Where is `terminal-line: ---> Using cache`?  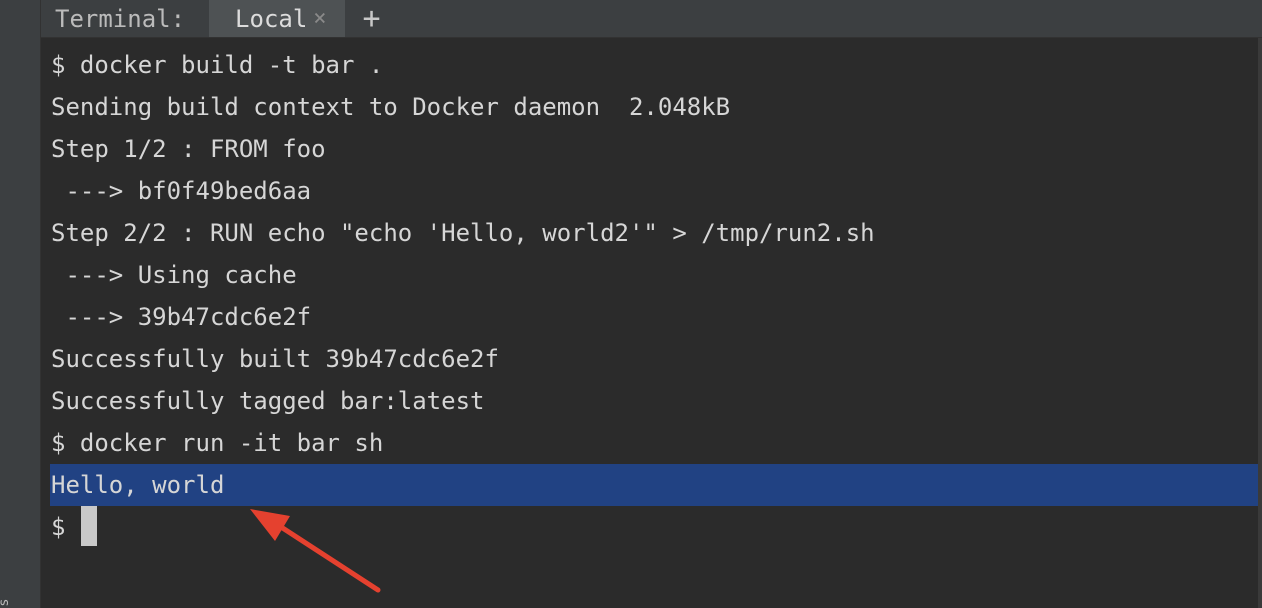 terminal-line: ---> Using cache is located at coordinates (174, 275).